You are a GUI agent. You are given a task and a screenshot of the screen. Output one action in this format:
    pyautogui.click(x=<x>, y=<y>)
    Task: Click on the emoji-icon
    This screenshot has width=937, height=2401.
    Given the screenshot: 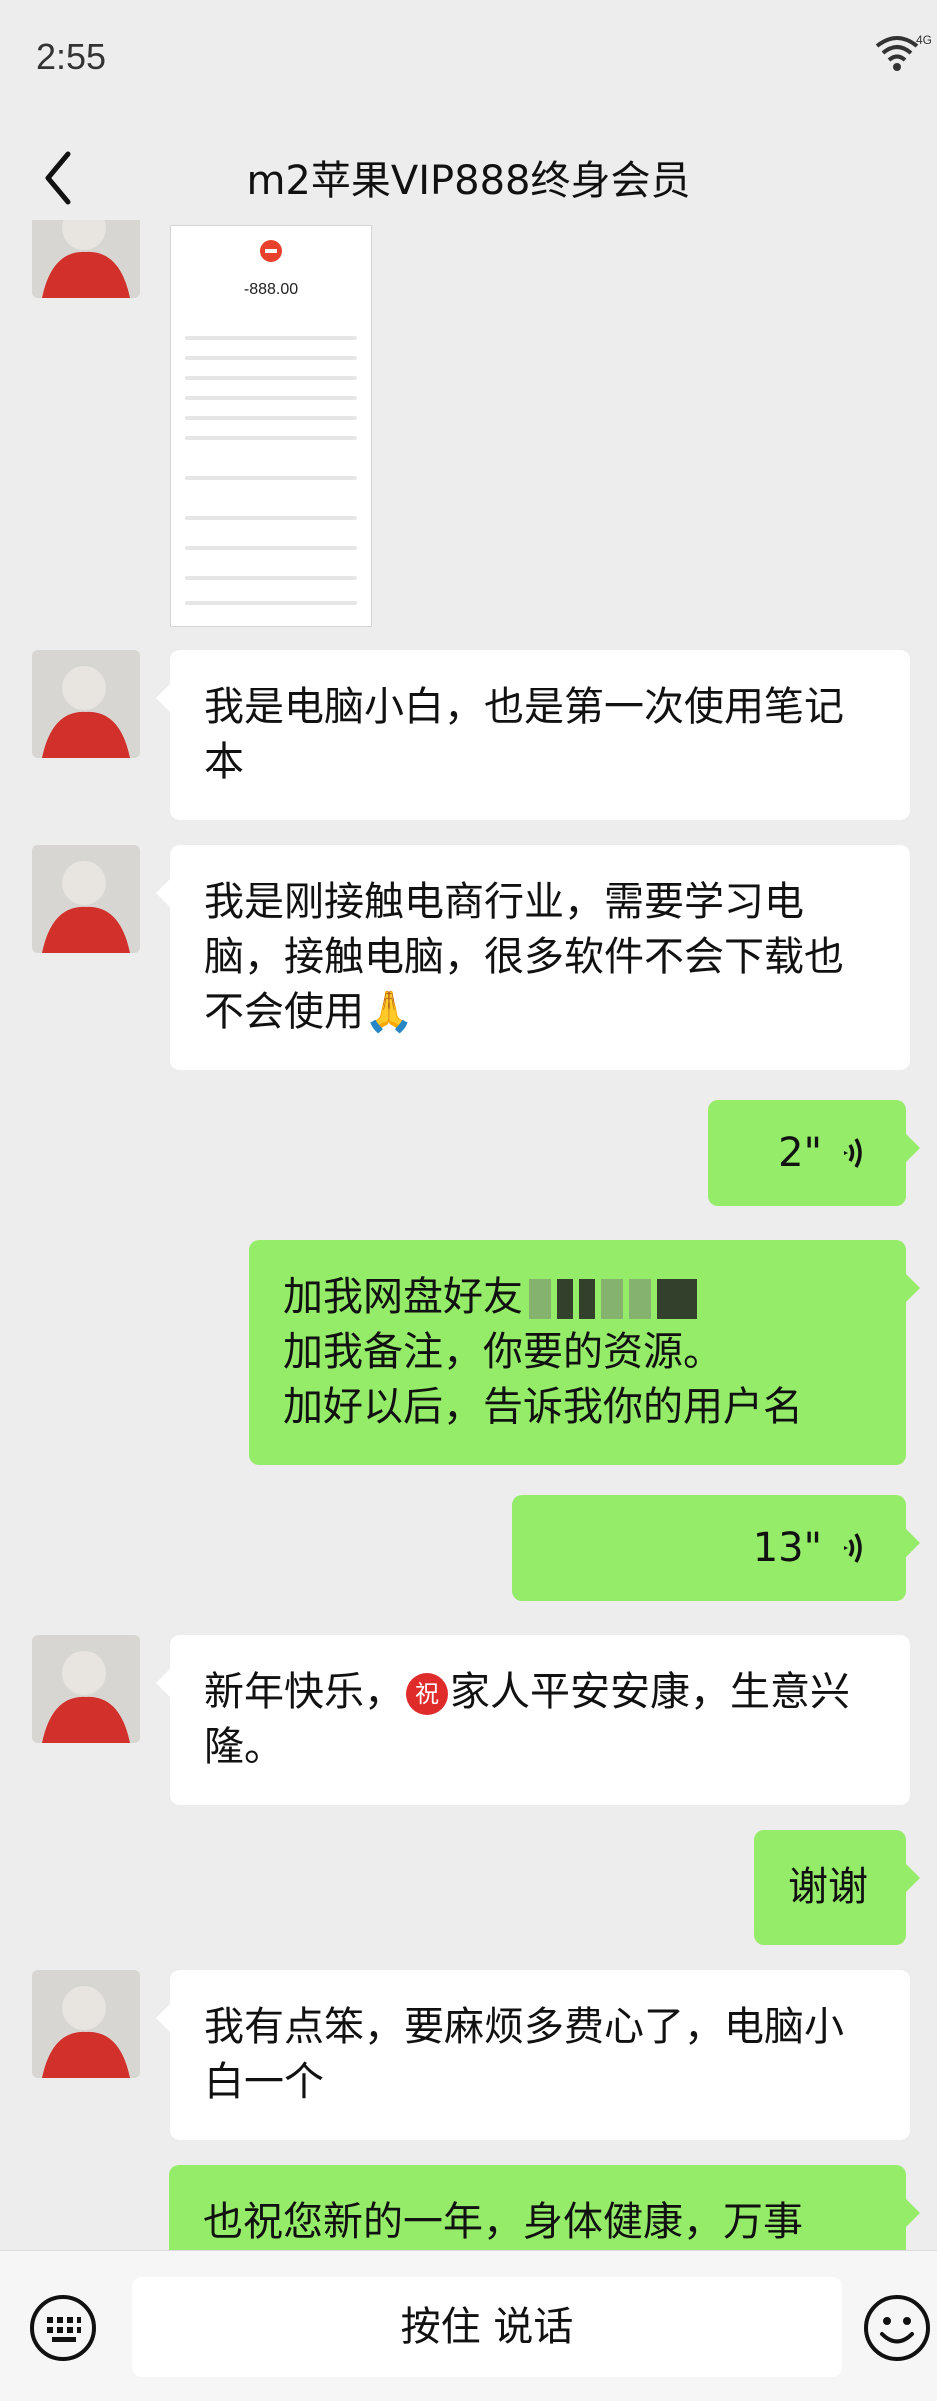 What is the action you would take?
    pyautogui.click(x=897, y=2328)
    